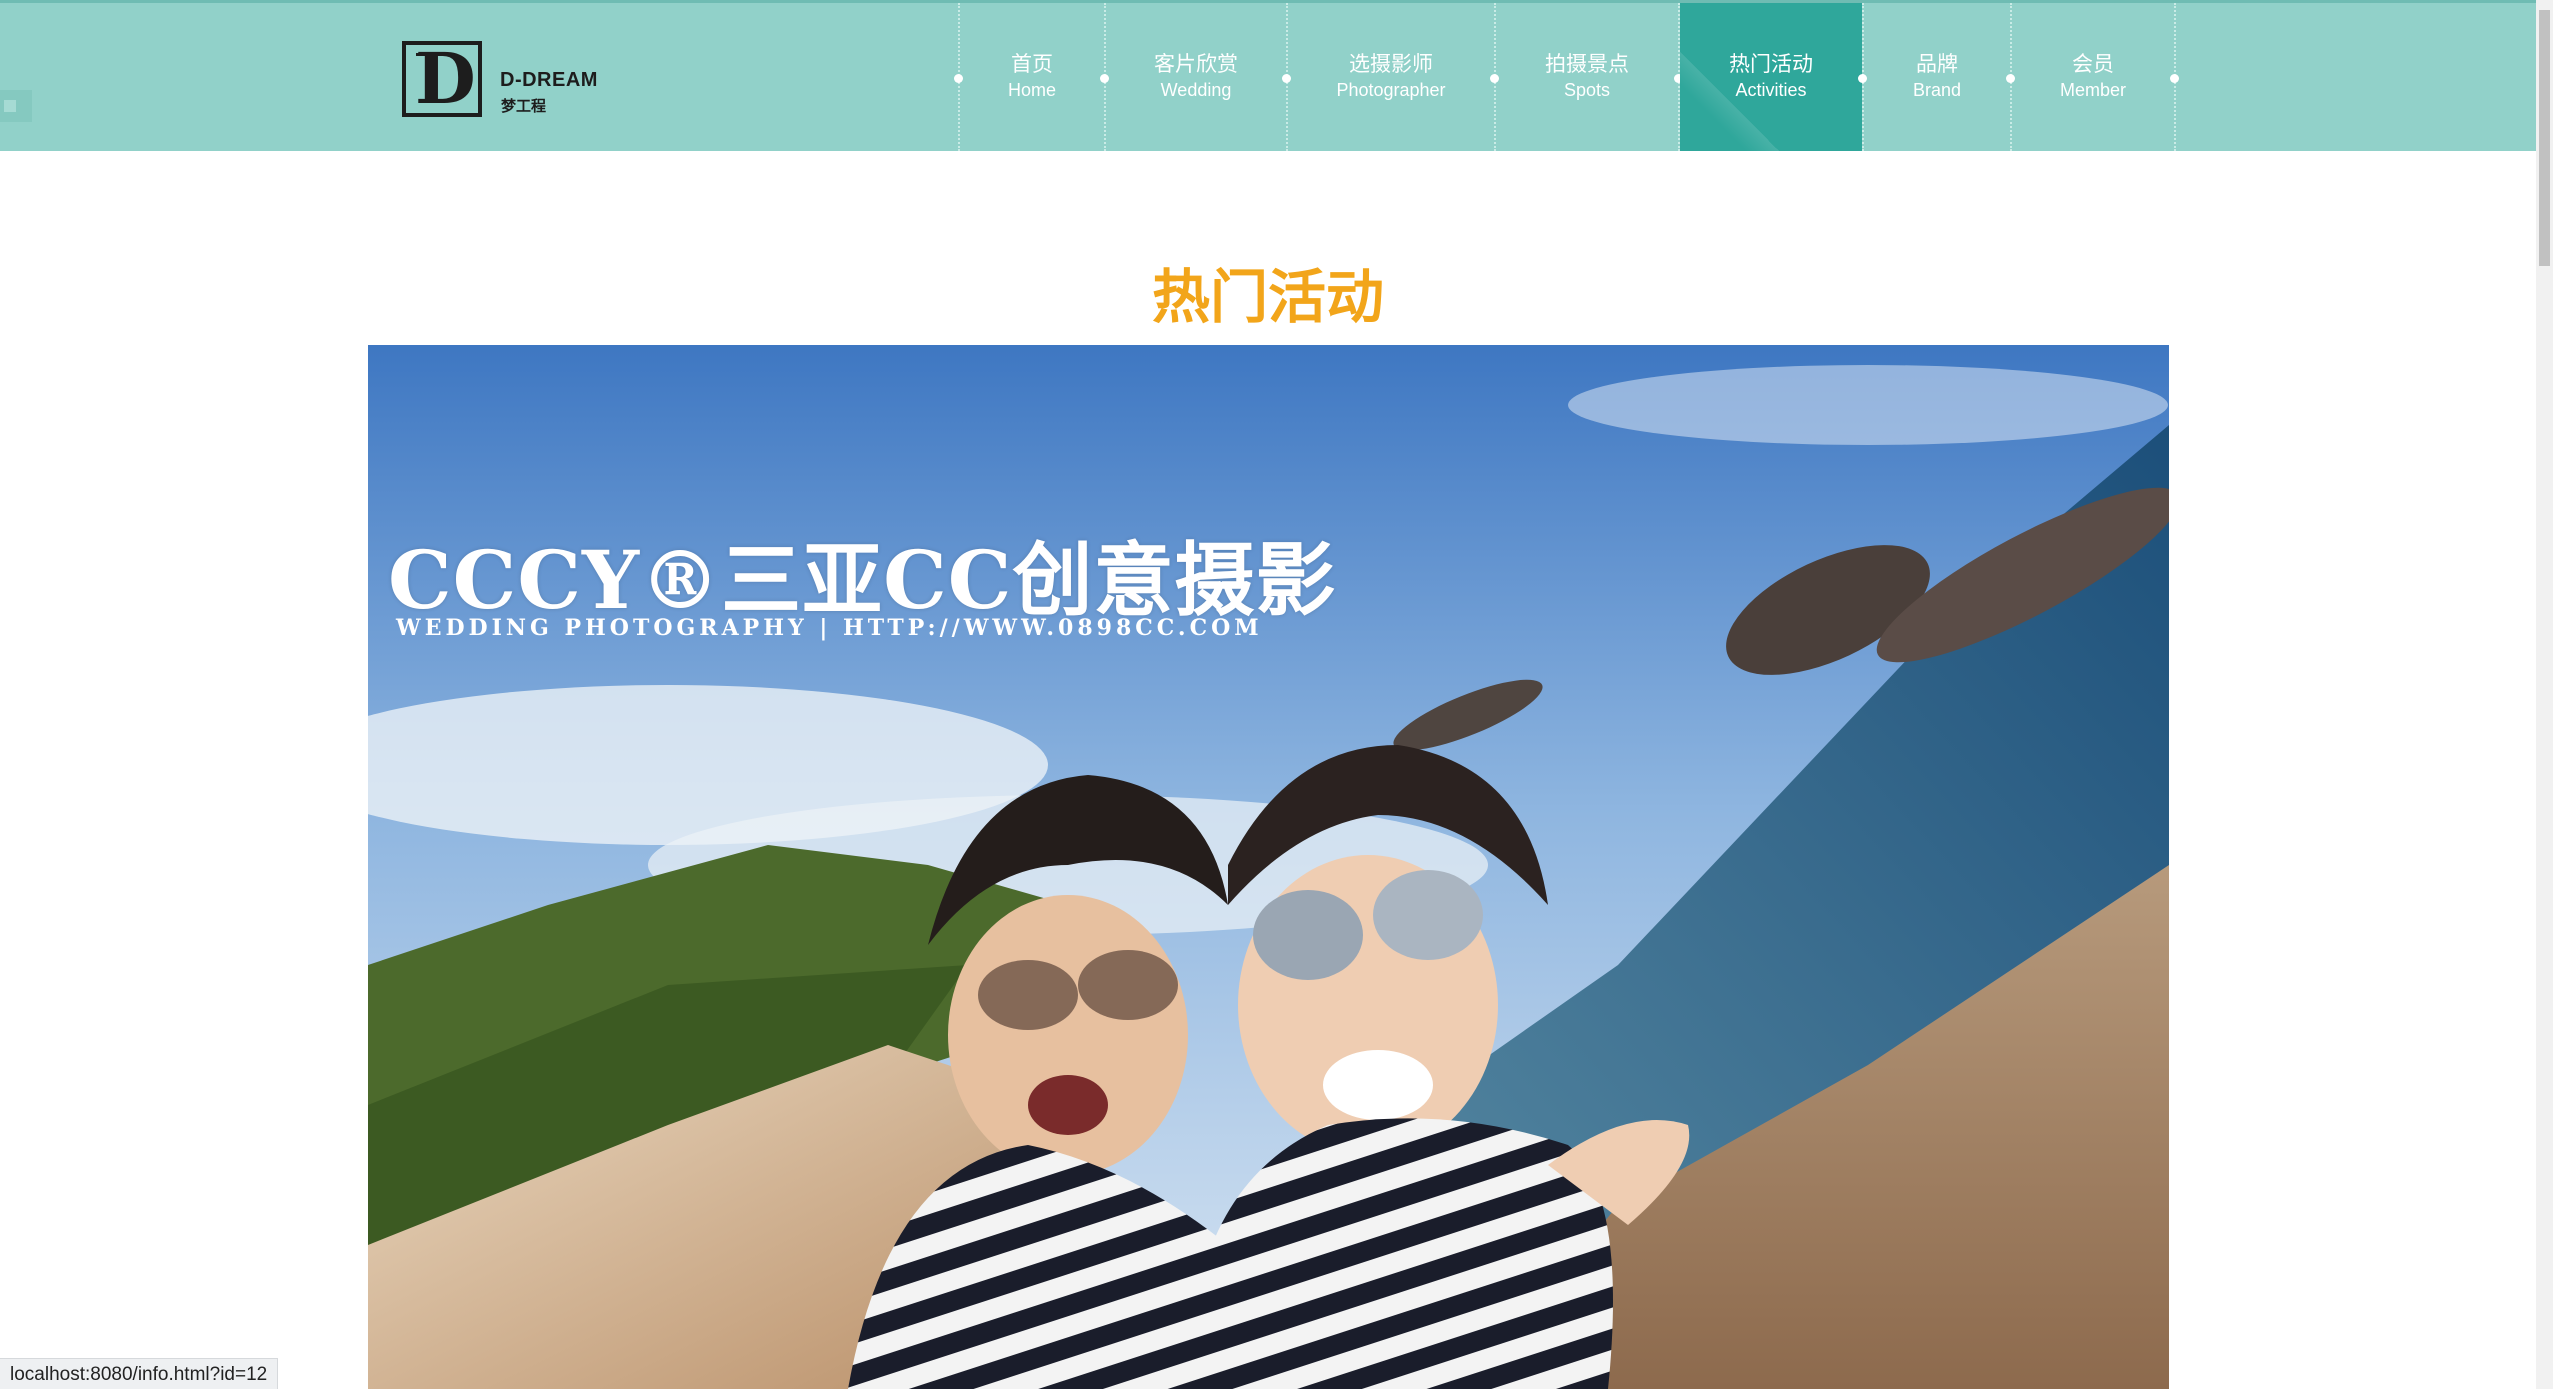 This screenshot has height=1389, width=2553. Describe the element at coordinates (524, 106) in the screenshot. I see `logo-name-cn: 梦工程` at that location.